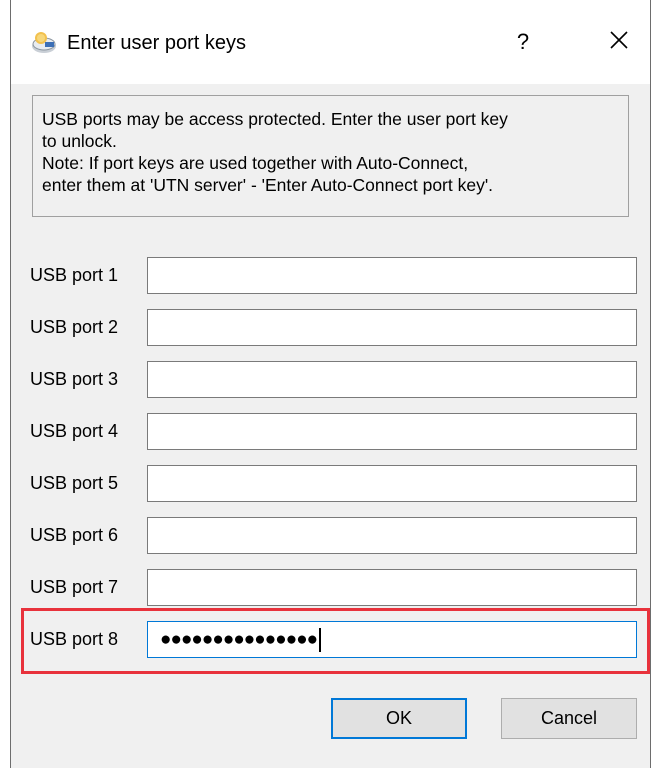 The height and width of the screenshot is (768, 654). What do you see at coordinates (74, 430) in the screenshot?
I see `port-label-4: USB port 4` at bounding box center [74, 430].